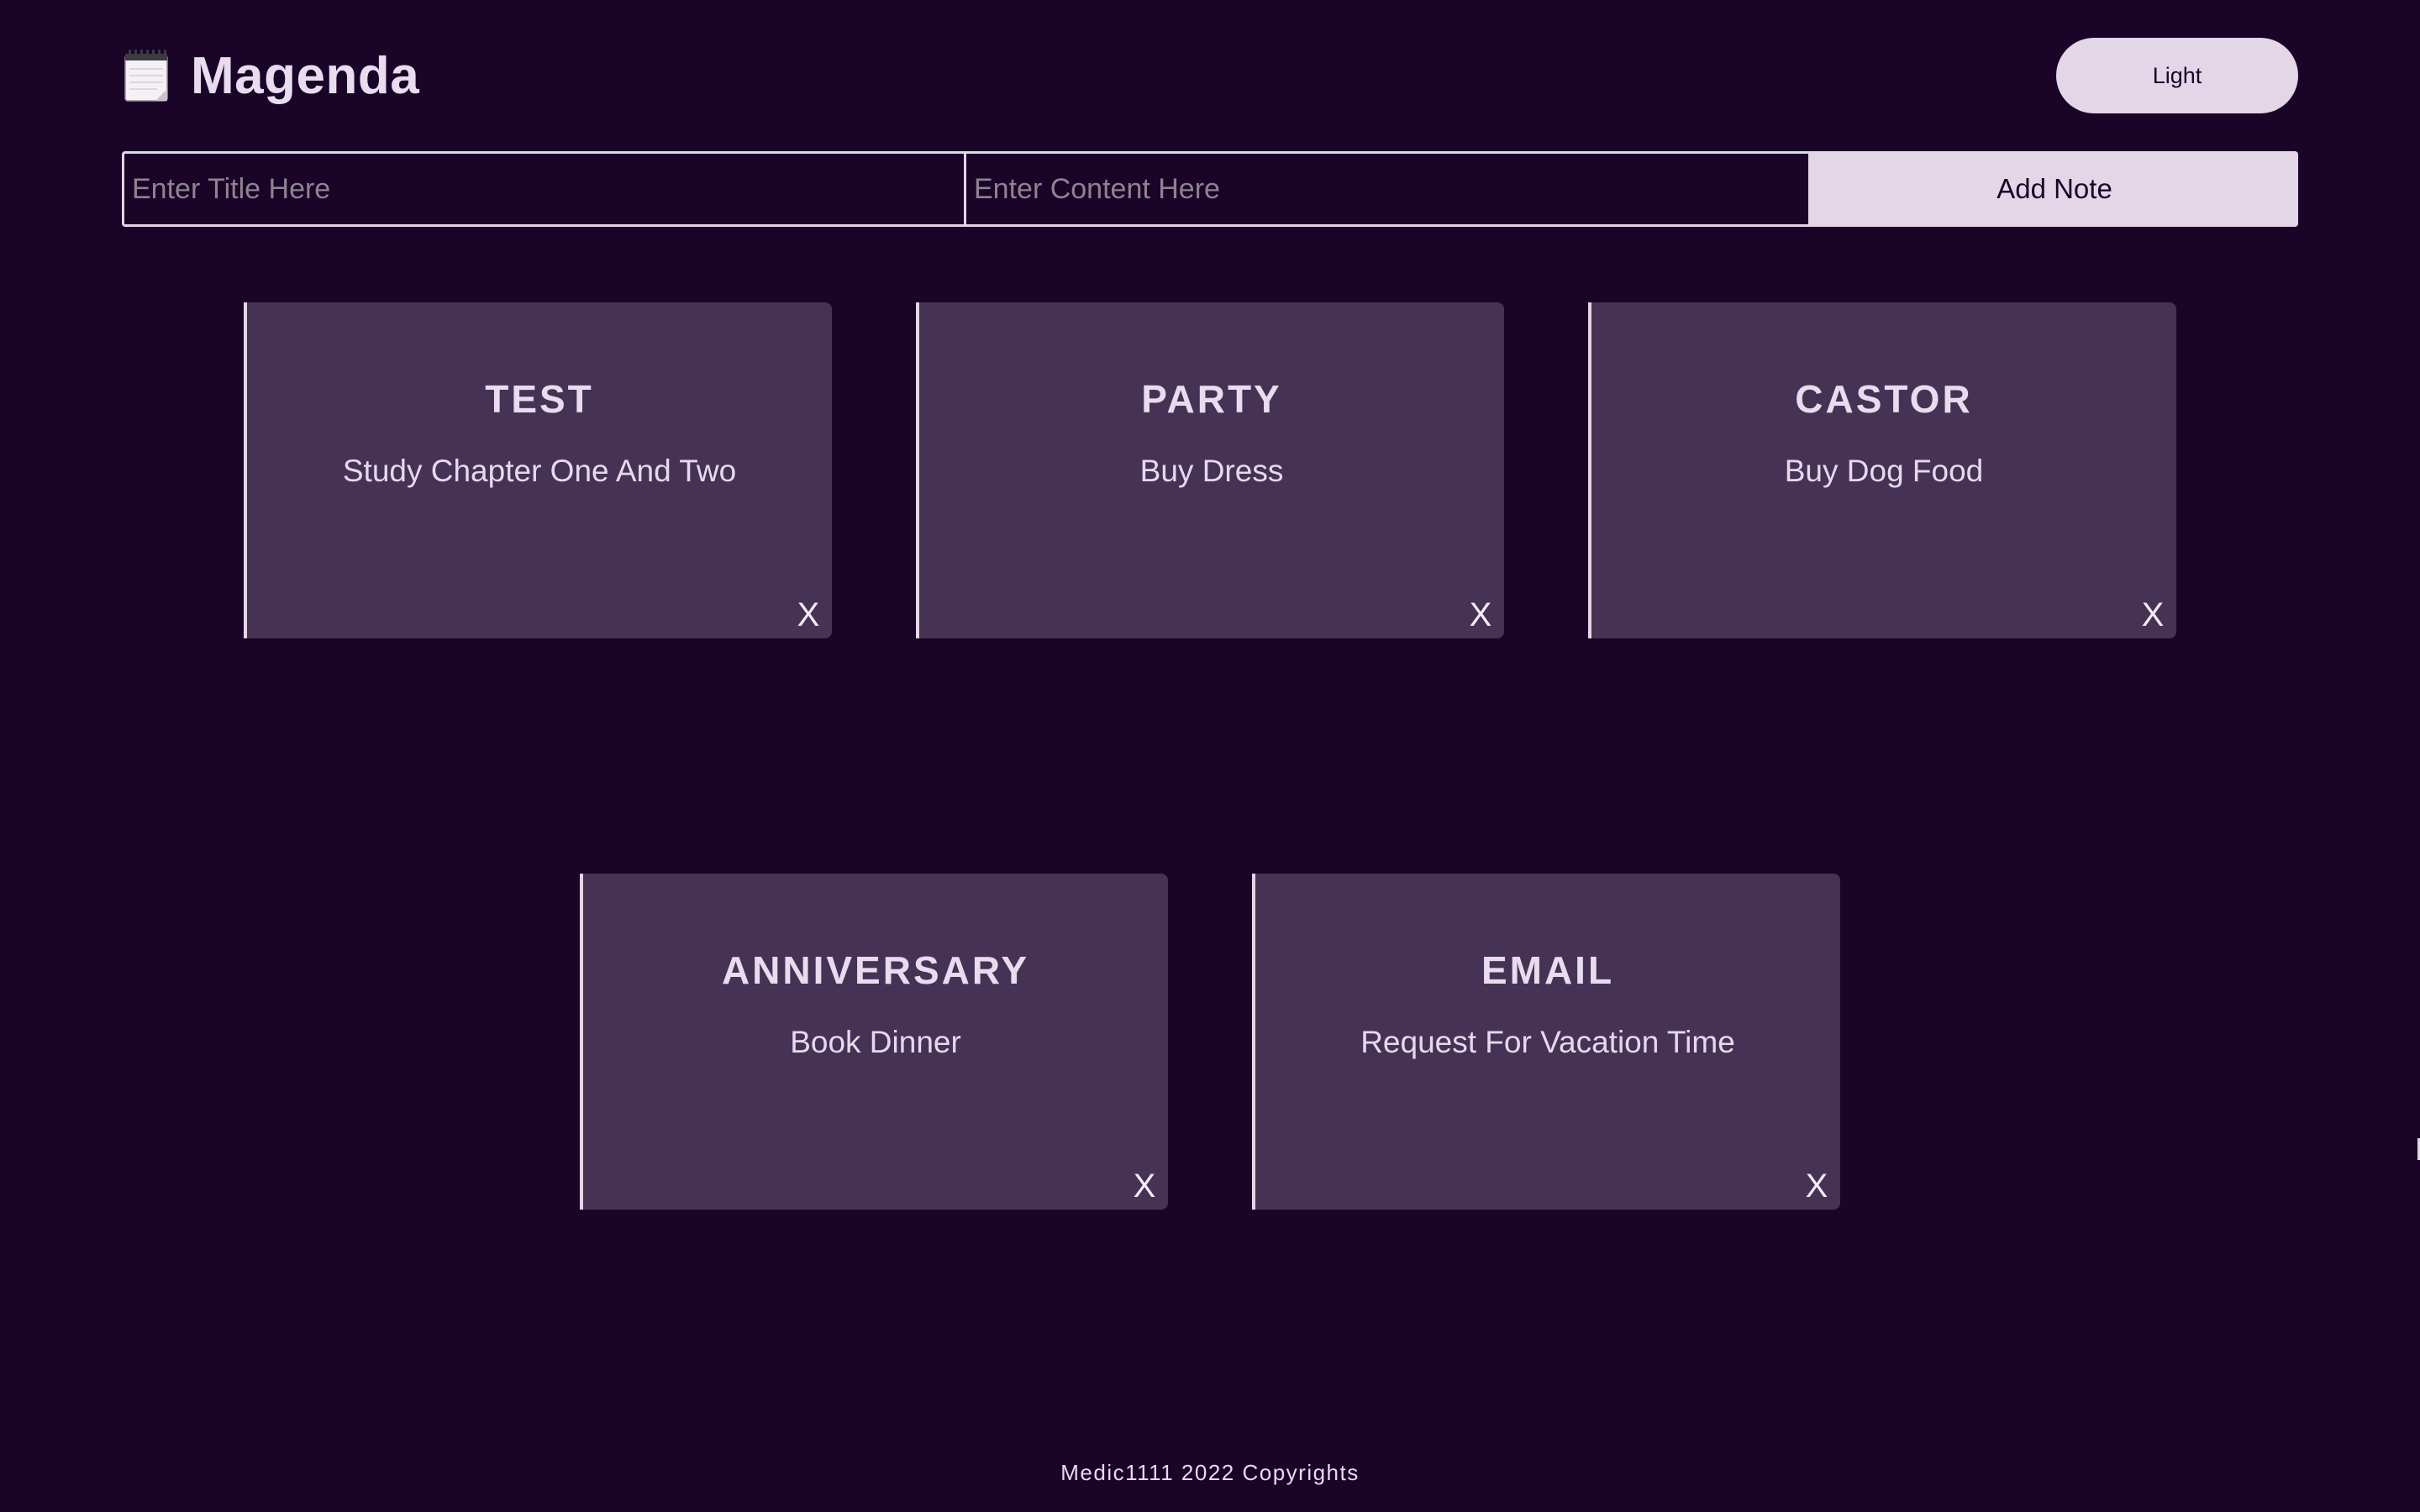  What do you see at coordinates (539, 399) in the screenshot?
I see `note-title: TEST` at bounding box center [539, 399].